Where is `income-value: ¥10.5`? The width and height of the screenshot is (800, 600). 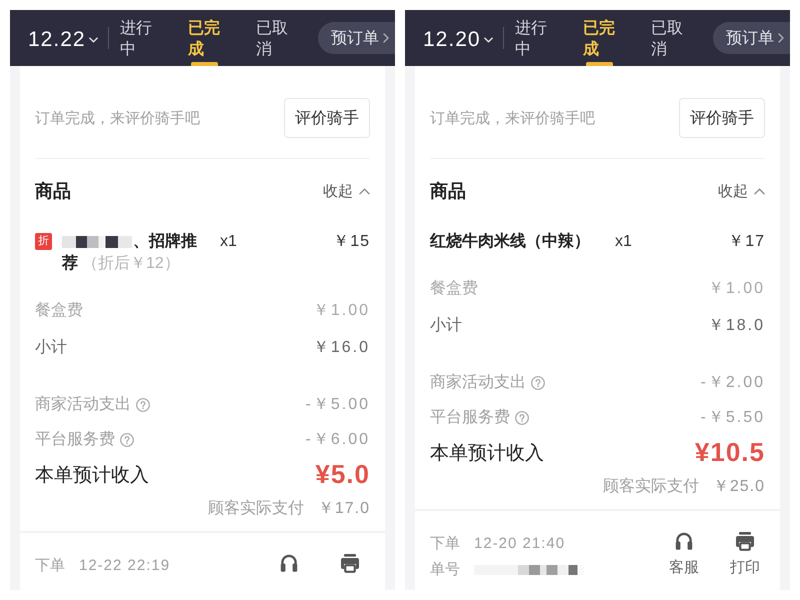 income-value: ¥10.5 is located at coordinates (729, 452).